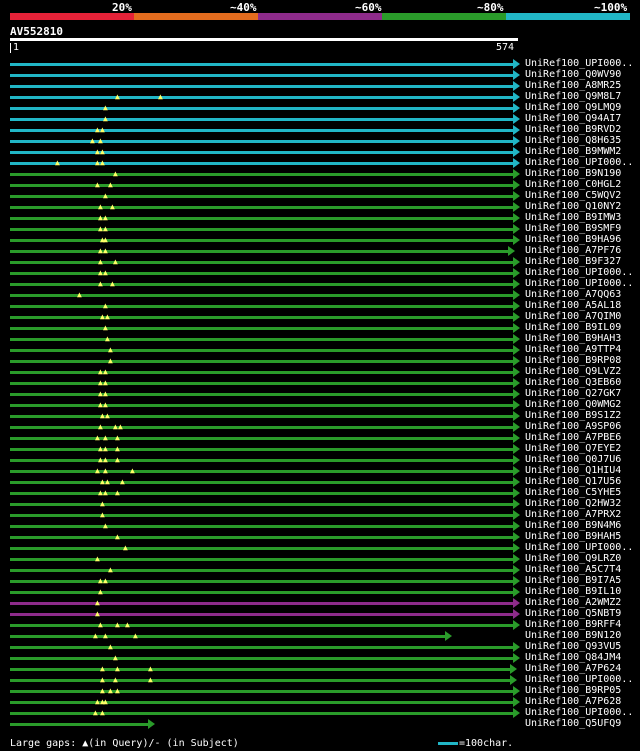 The height and width of the screenshot is (751, 640). I want to click on hit-label: UniRef100_Q5NBT9, so click(573, 613).